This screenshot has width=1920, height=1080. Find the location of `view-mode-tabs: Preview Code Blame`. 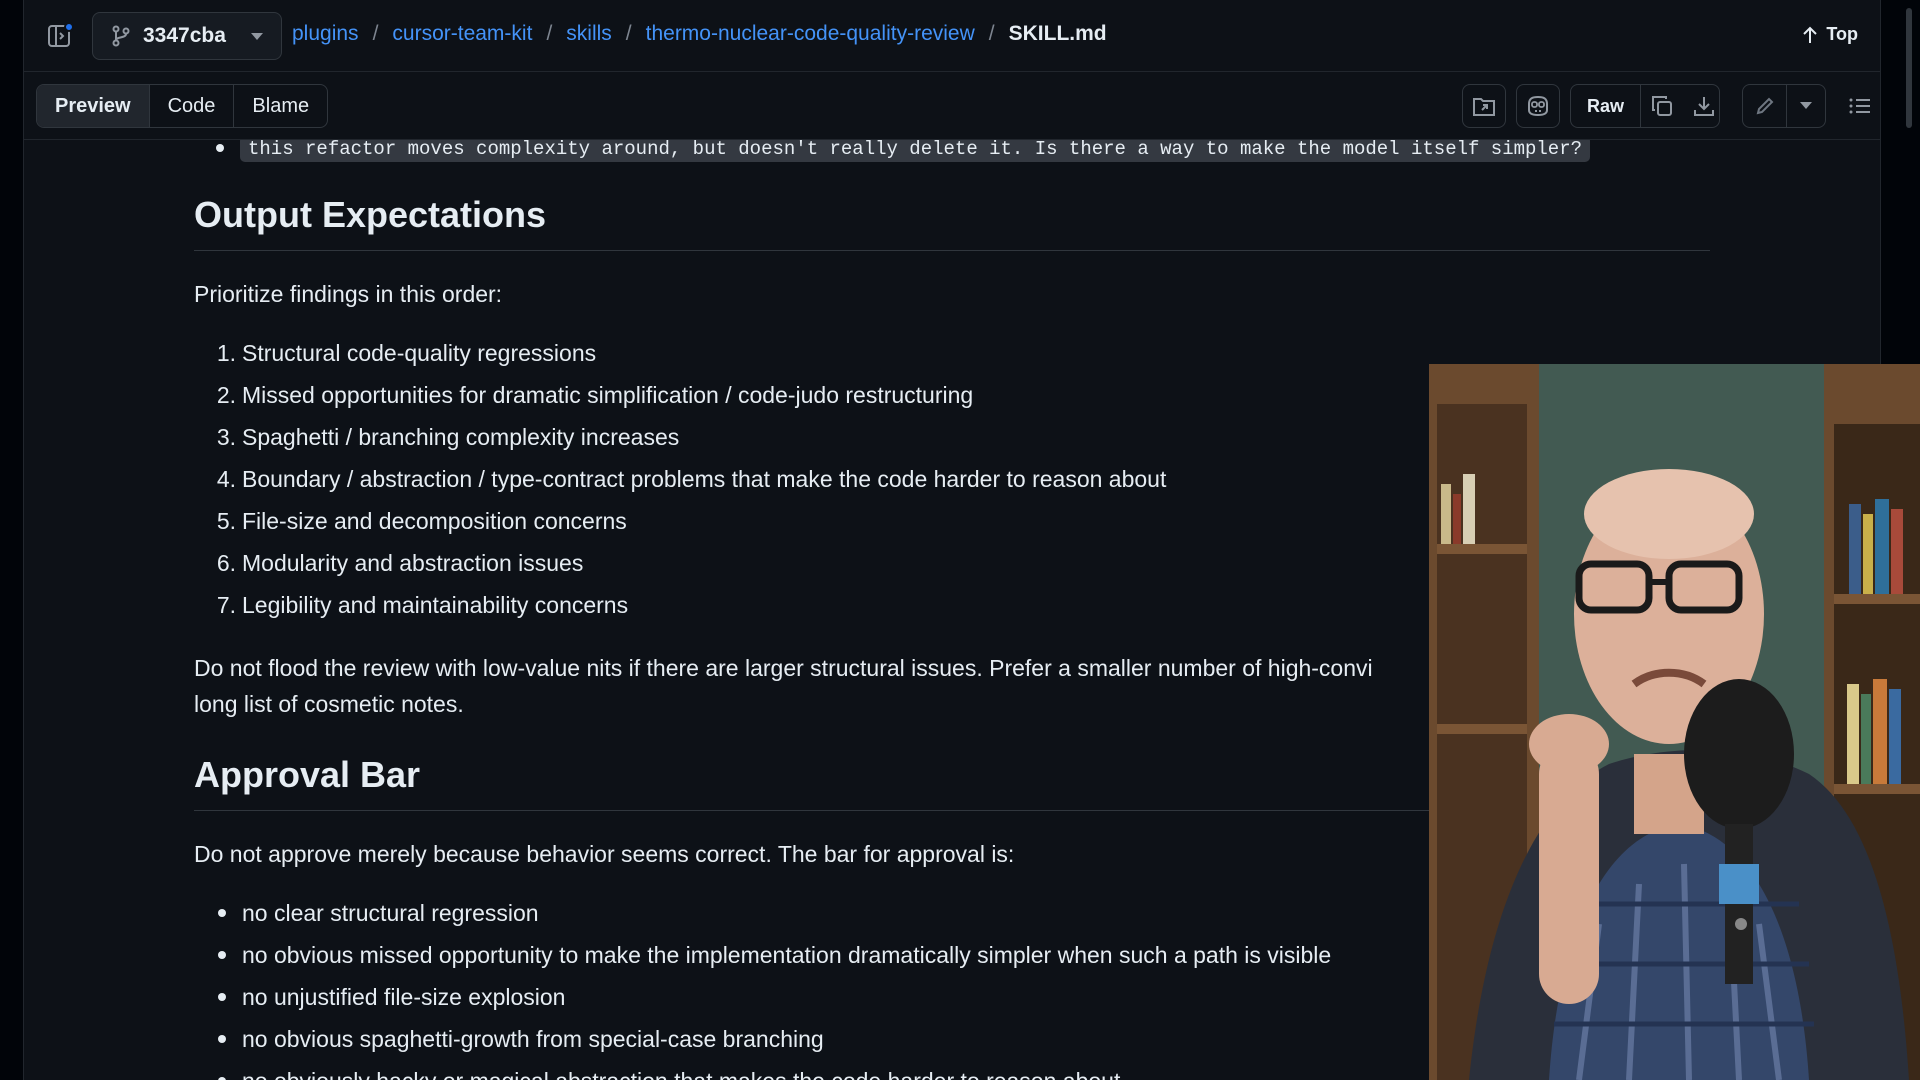

view-mode-tabs: Preview Code Blame is located at coordinates (182, 106).